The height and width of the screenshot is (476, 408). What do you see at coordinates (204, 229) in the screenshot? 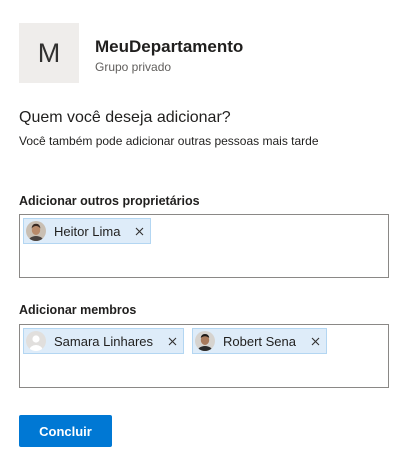
I see `owners-chip-list: Heitor Lima` at bounding box center [204, 229].